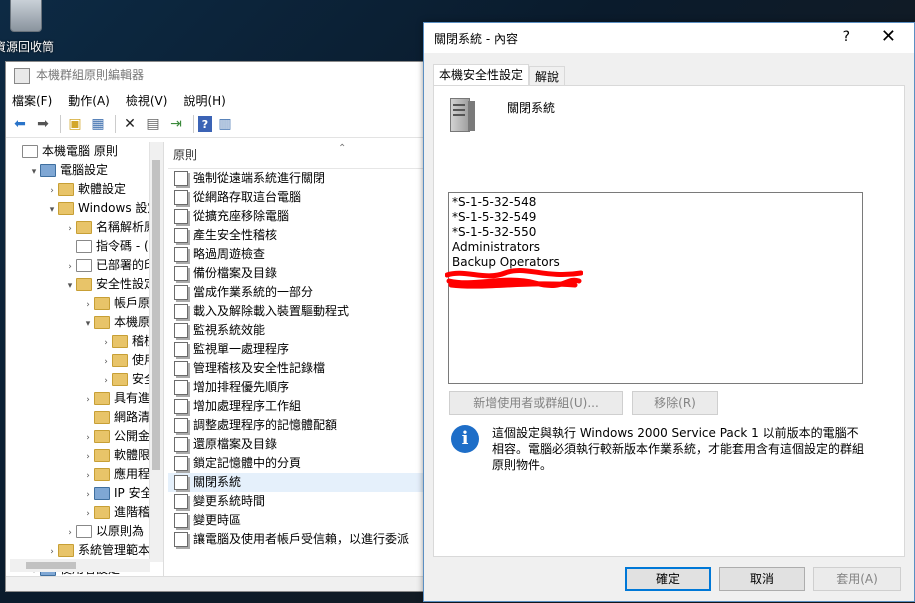 The height and width of the screenshot is (603, 915). Describe the element at coordinates (85, 360) in the screenshot. I see `tree-item: › 使用` at that location.